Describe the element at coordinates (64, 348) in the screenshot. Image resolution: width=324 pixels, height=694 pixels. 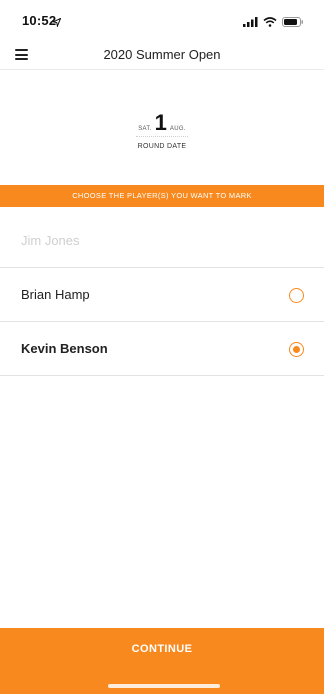
I see `player-name: Kevin Benson` at that location.